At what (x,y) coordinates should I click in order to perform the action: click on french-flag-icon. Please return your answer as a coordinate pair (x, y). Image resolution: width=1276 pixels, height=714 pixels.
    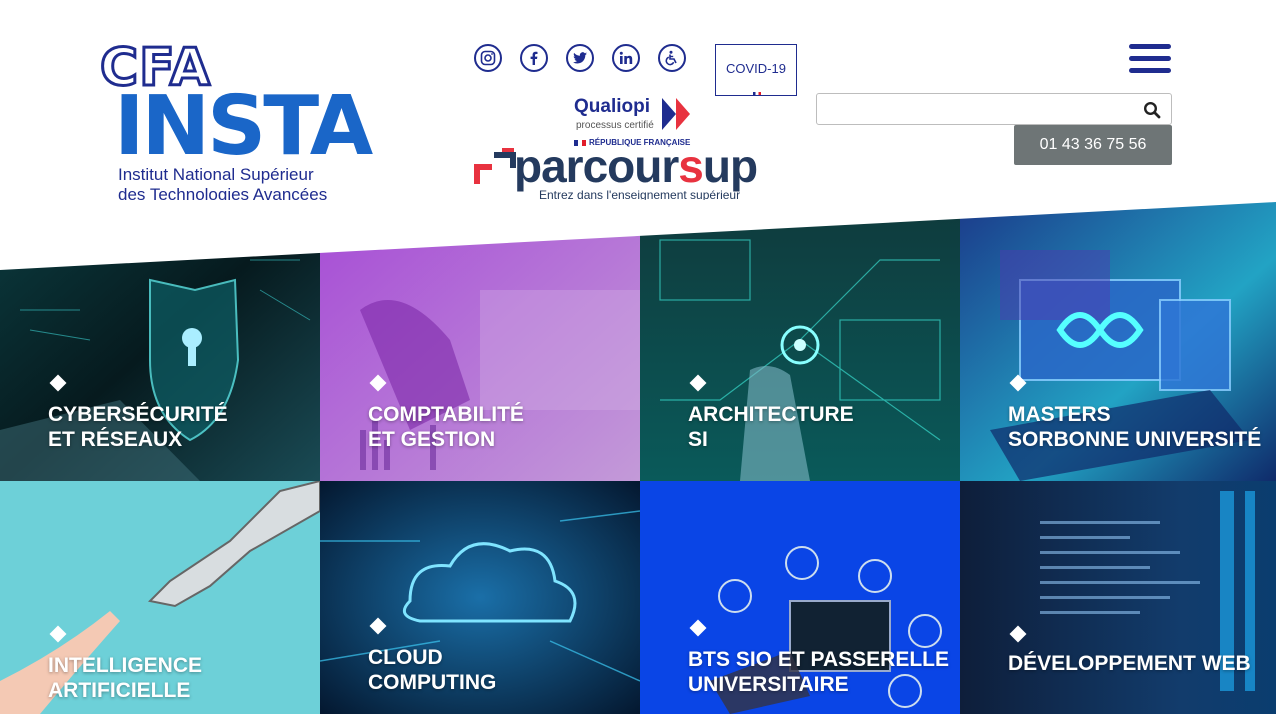
    Looking at the image, I should click on (757, 93).